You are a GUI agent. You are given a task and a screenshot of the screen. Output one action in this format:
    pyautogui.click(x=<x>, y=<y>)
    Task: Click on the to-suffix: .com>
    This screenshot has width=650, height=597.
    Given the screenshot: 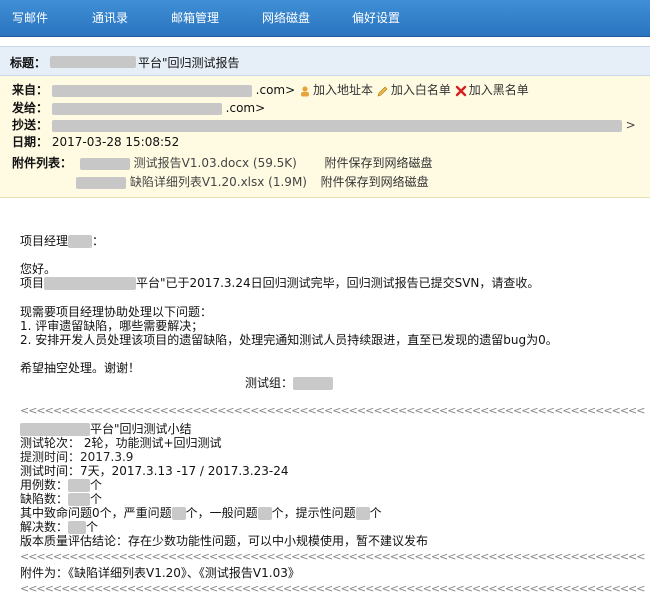 What is the action you would take?
    pyautogui.click(x=245, y=108)
    